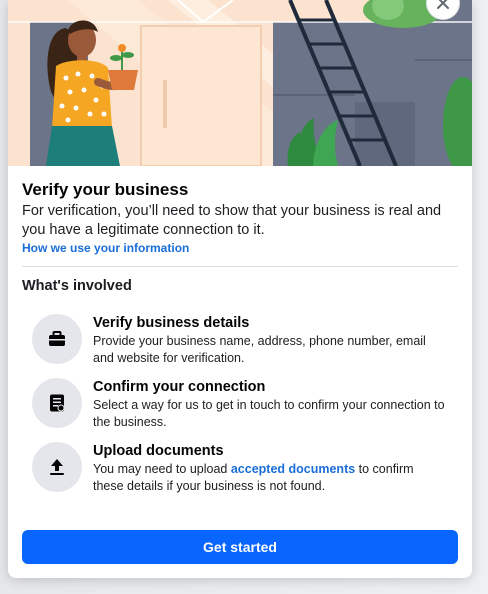  I want to click on get-started-button: Get started, so click(240, 547).